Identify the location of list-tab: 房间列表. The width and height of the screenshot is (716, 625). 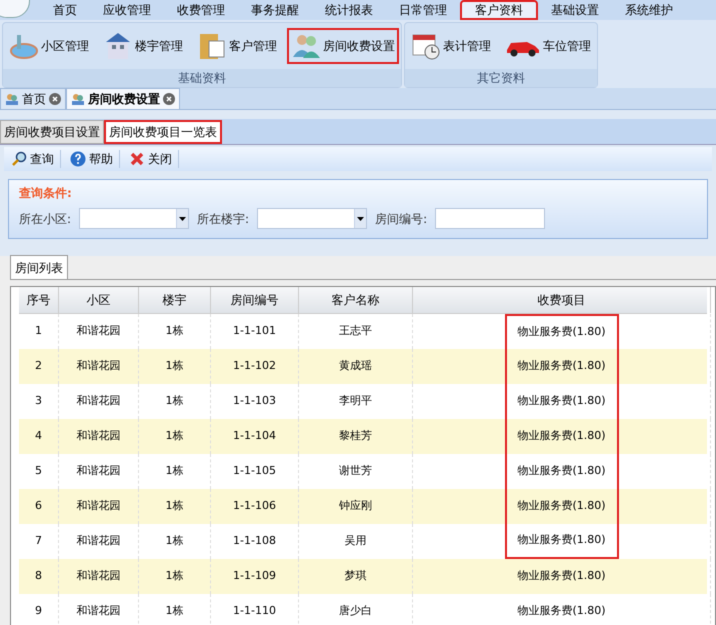
(39, 267).